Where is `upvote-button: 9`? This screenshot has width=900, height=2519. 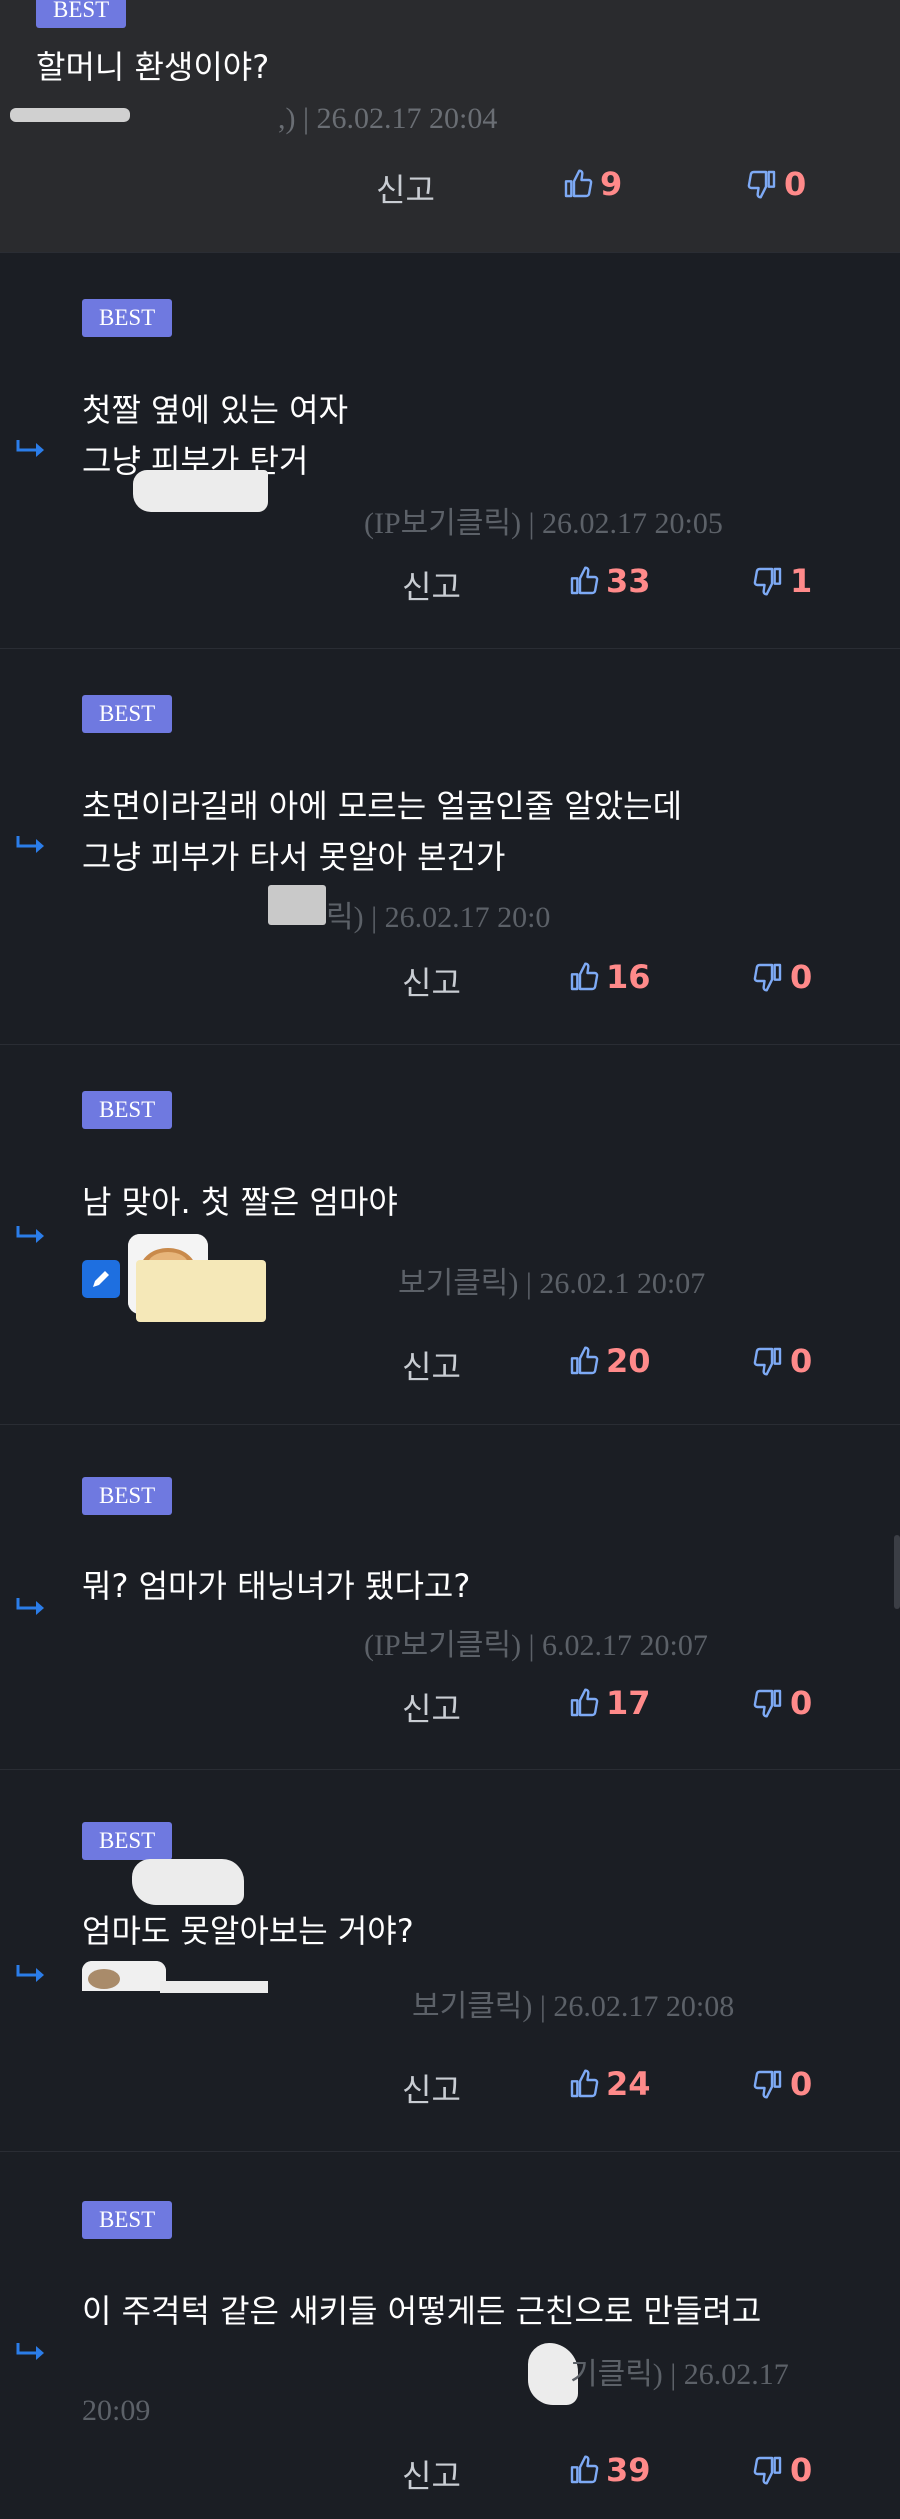
upvote-button: 9 is located at coordinates (592, 184).